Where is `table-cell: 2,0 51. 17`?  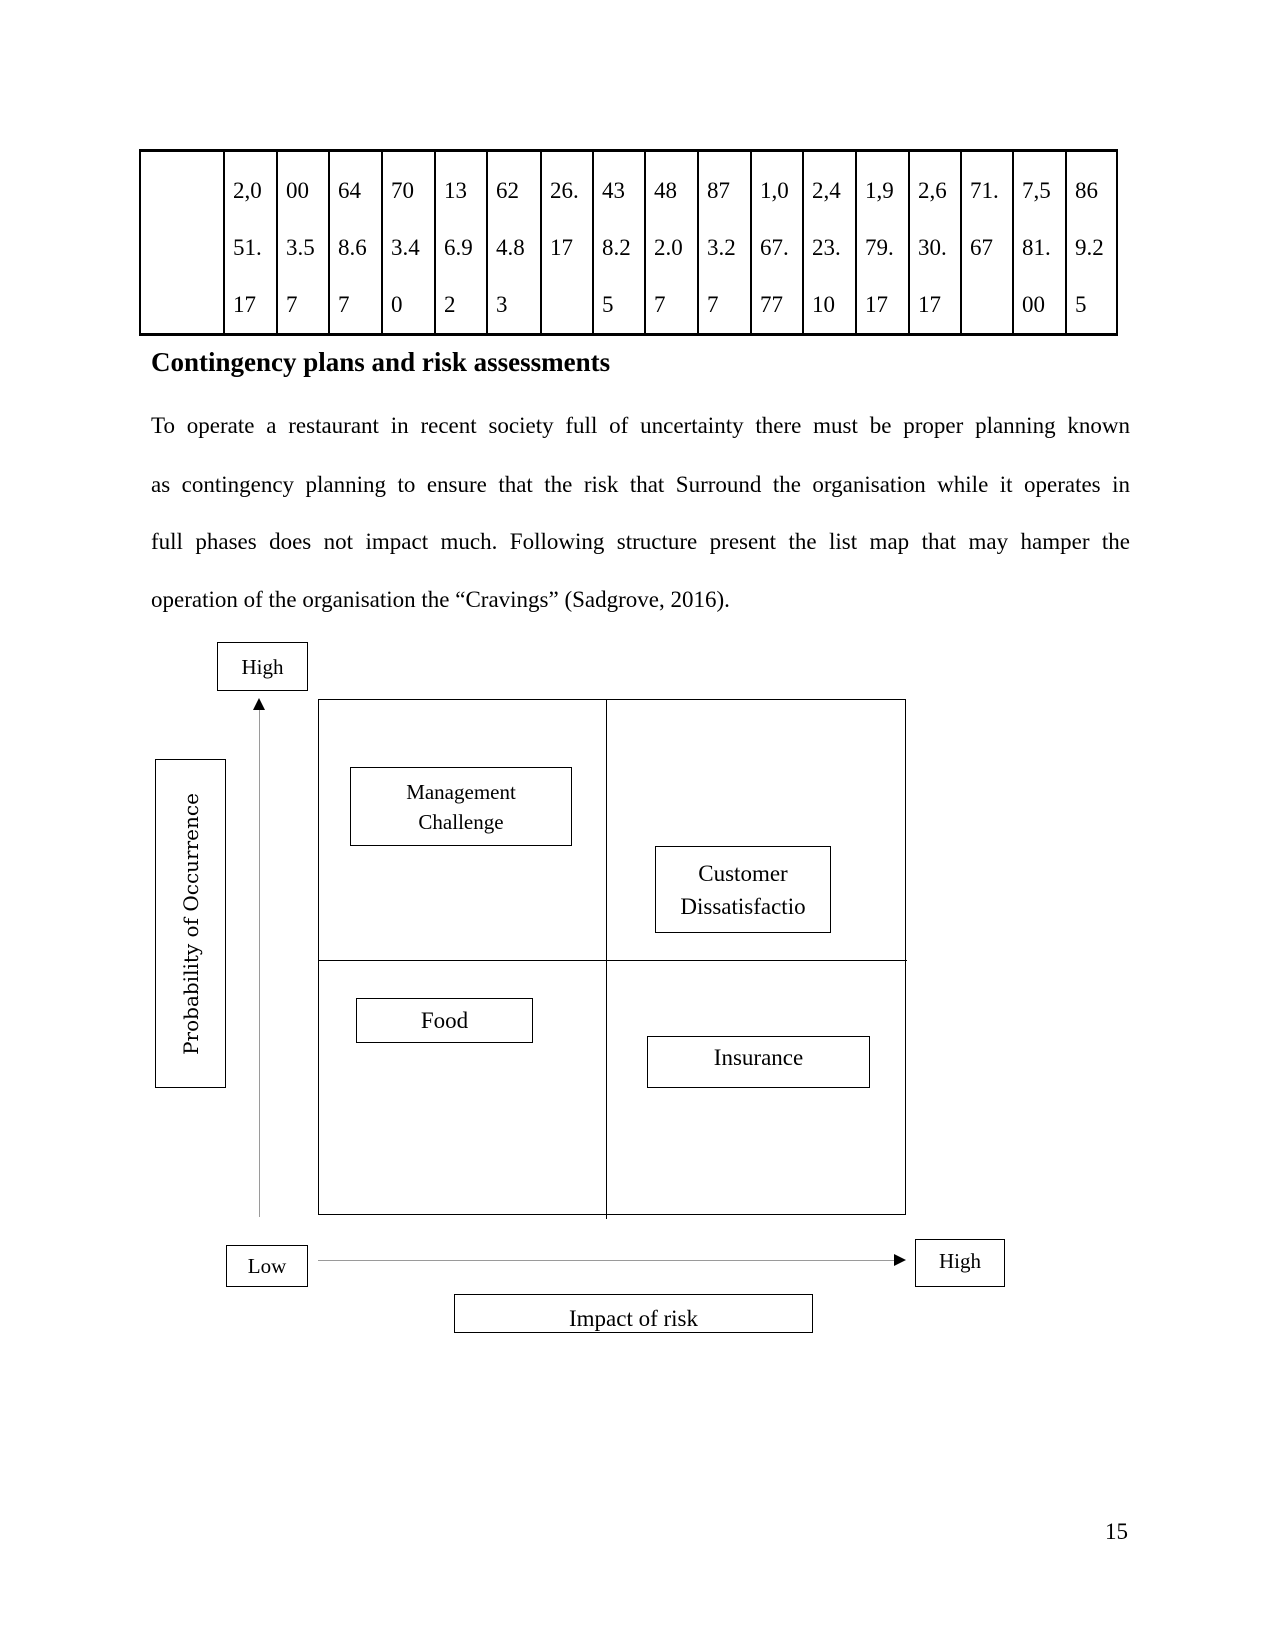
table-cell: 2,0 51. 17 is located at coordinates (250, 242).